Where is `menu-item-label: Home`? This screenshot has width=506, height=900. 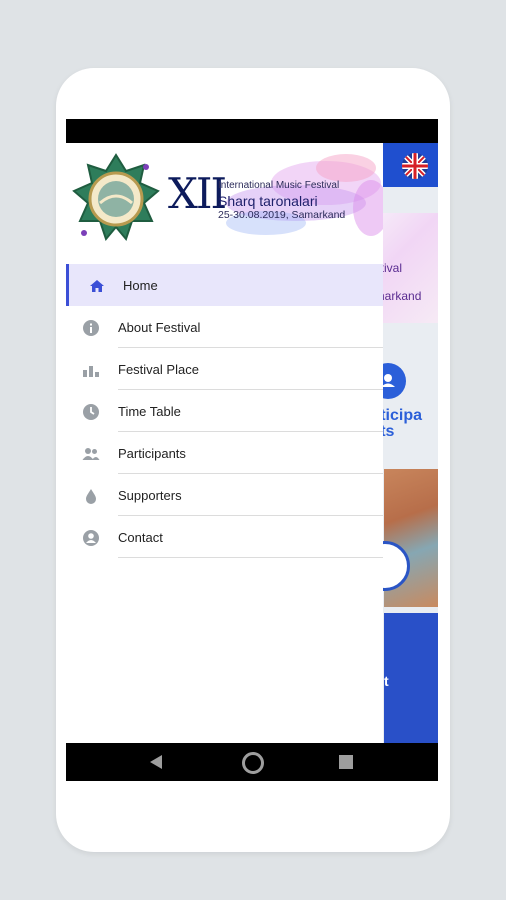 menu-item-label: Home is located at coordinates (140, 285).